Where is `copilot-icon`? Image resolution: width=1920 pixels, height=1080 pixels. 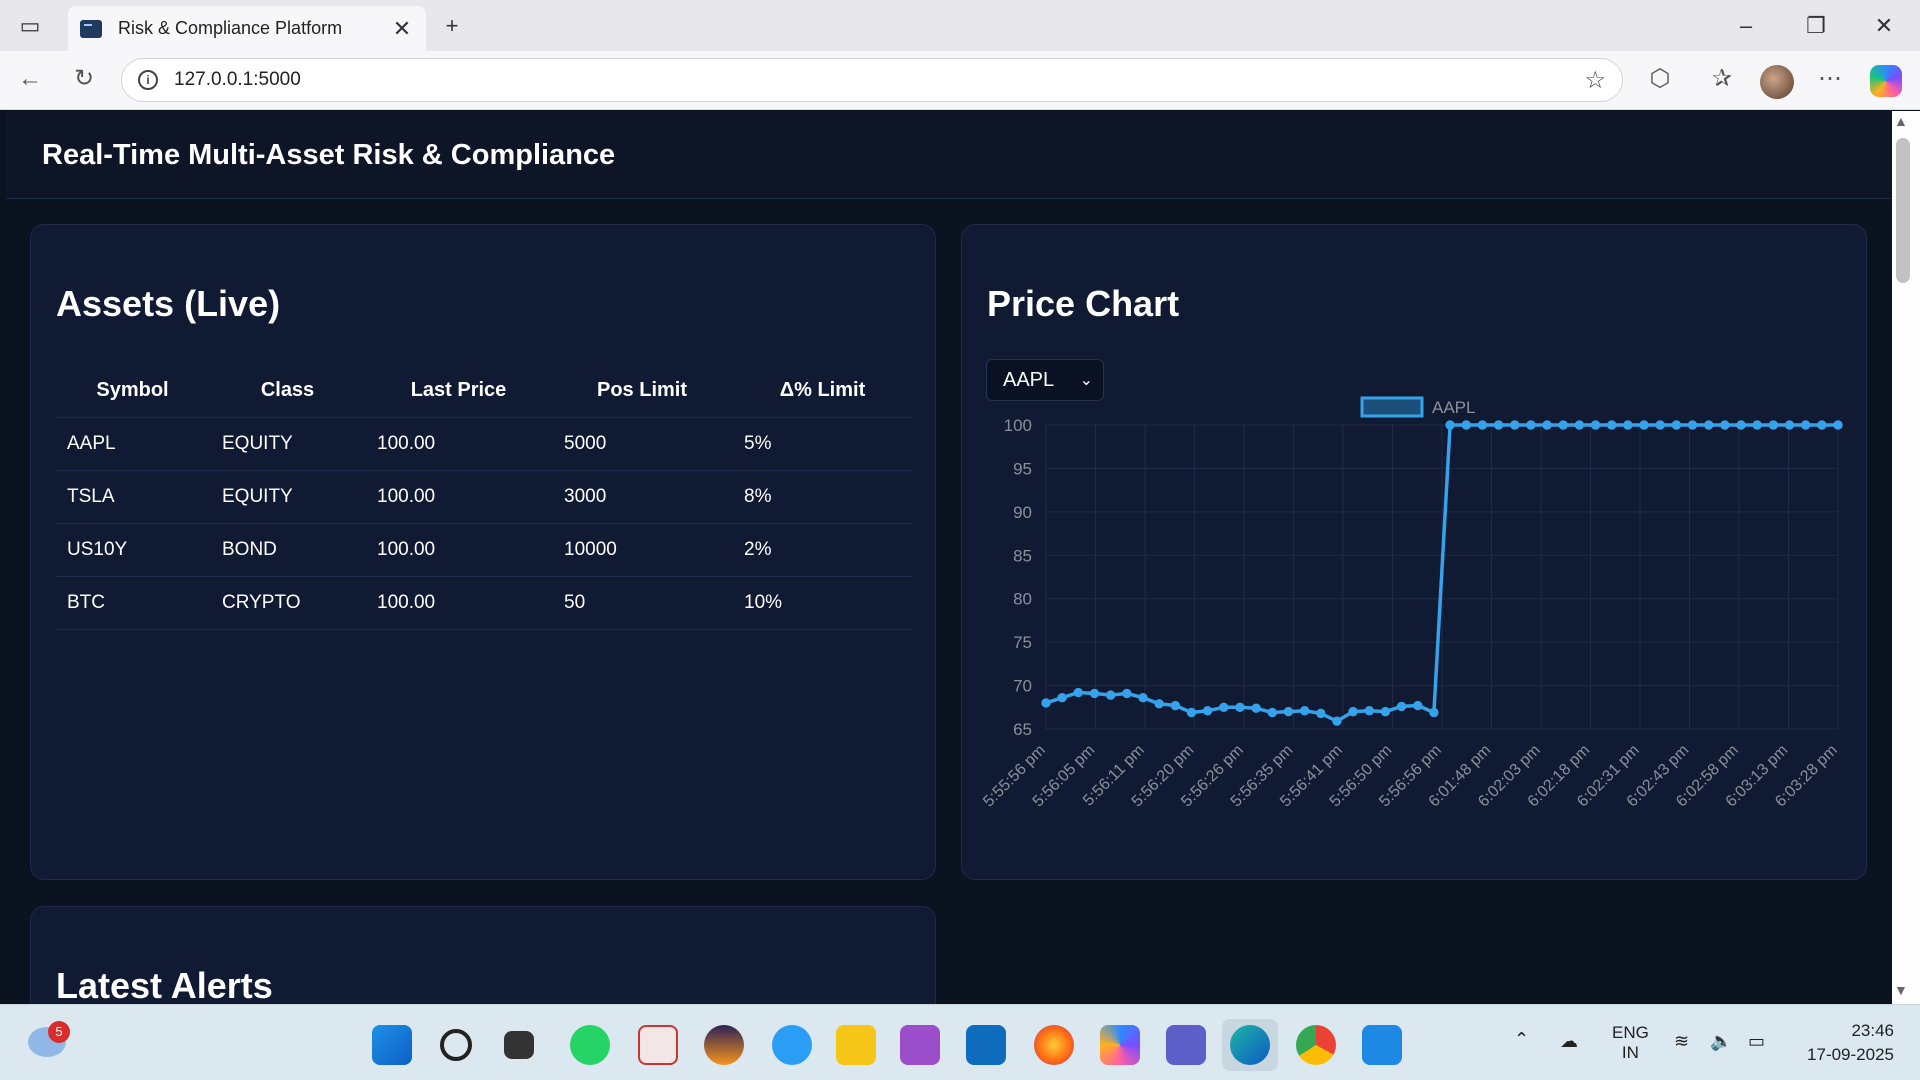 copilot-icon is located at coordinates (1886, 81).